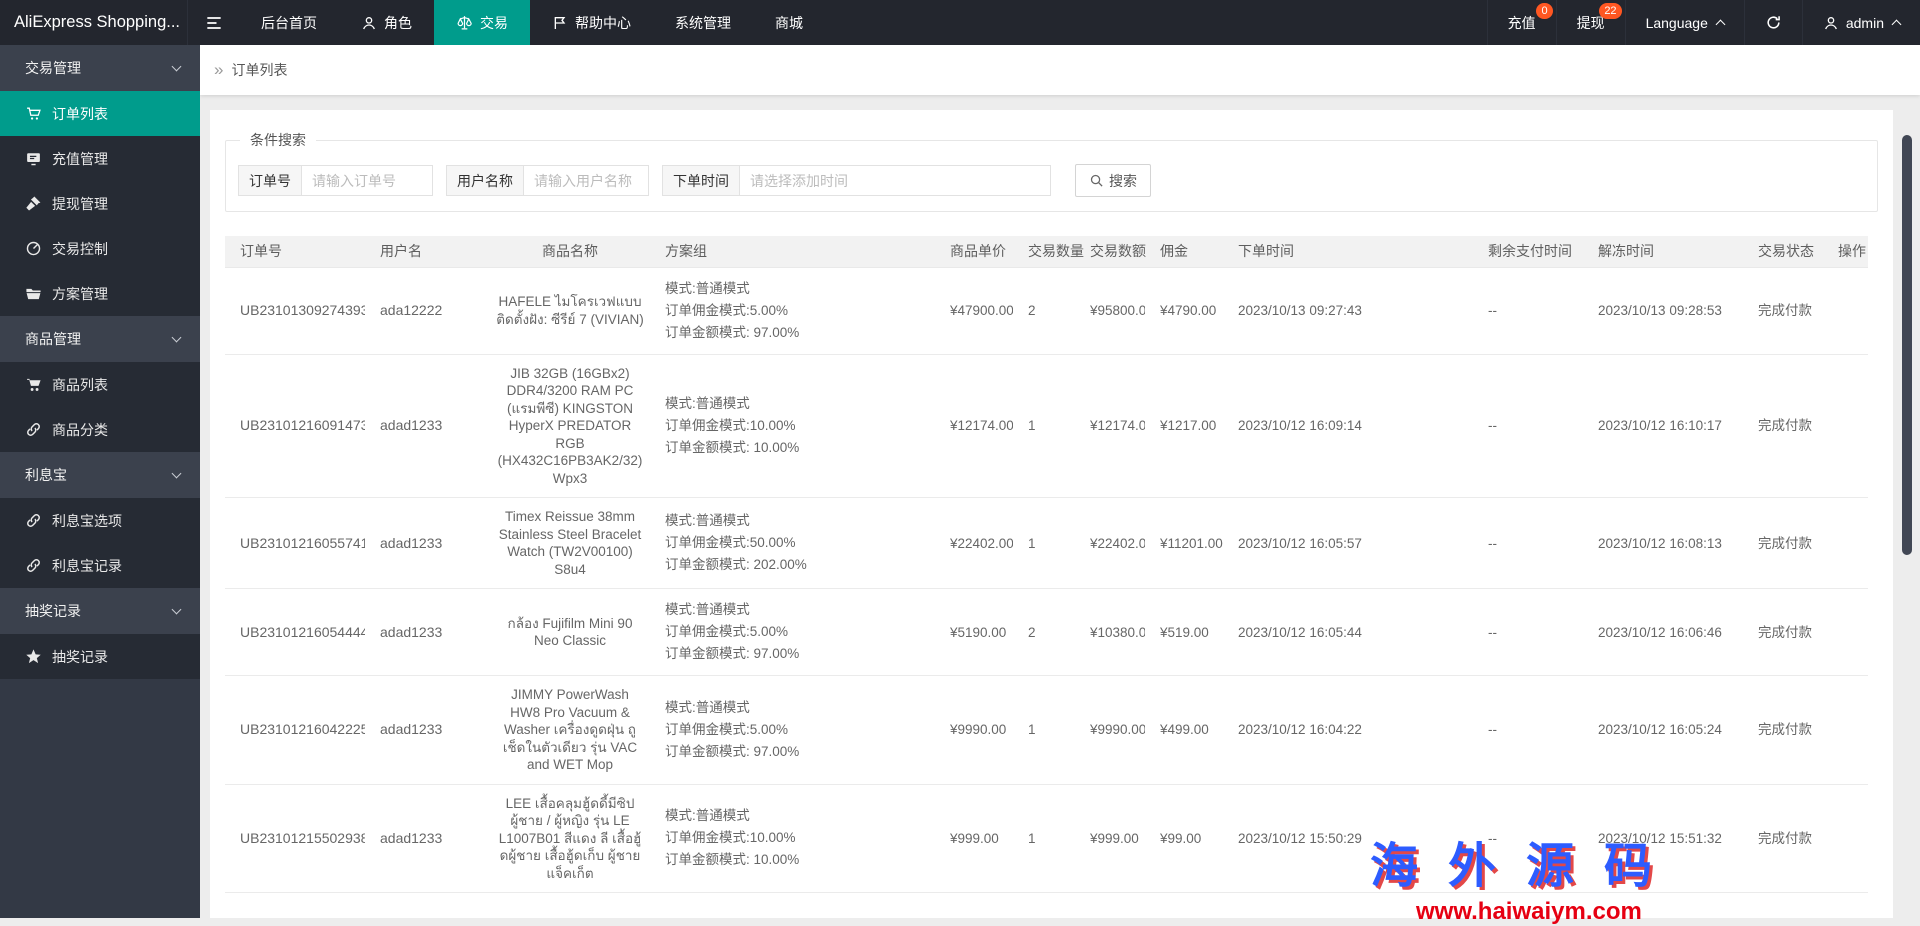 This screenshot has width=1920, height=926. Describe the element at coordinates (427, 543) in the screenshot. I see `cell-username: adad1233` at that location.